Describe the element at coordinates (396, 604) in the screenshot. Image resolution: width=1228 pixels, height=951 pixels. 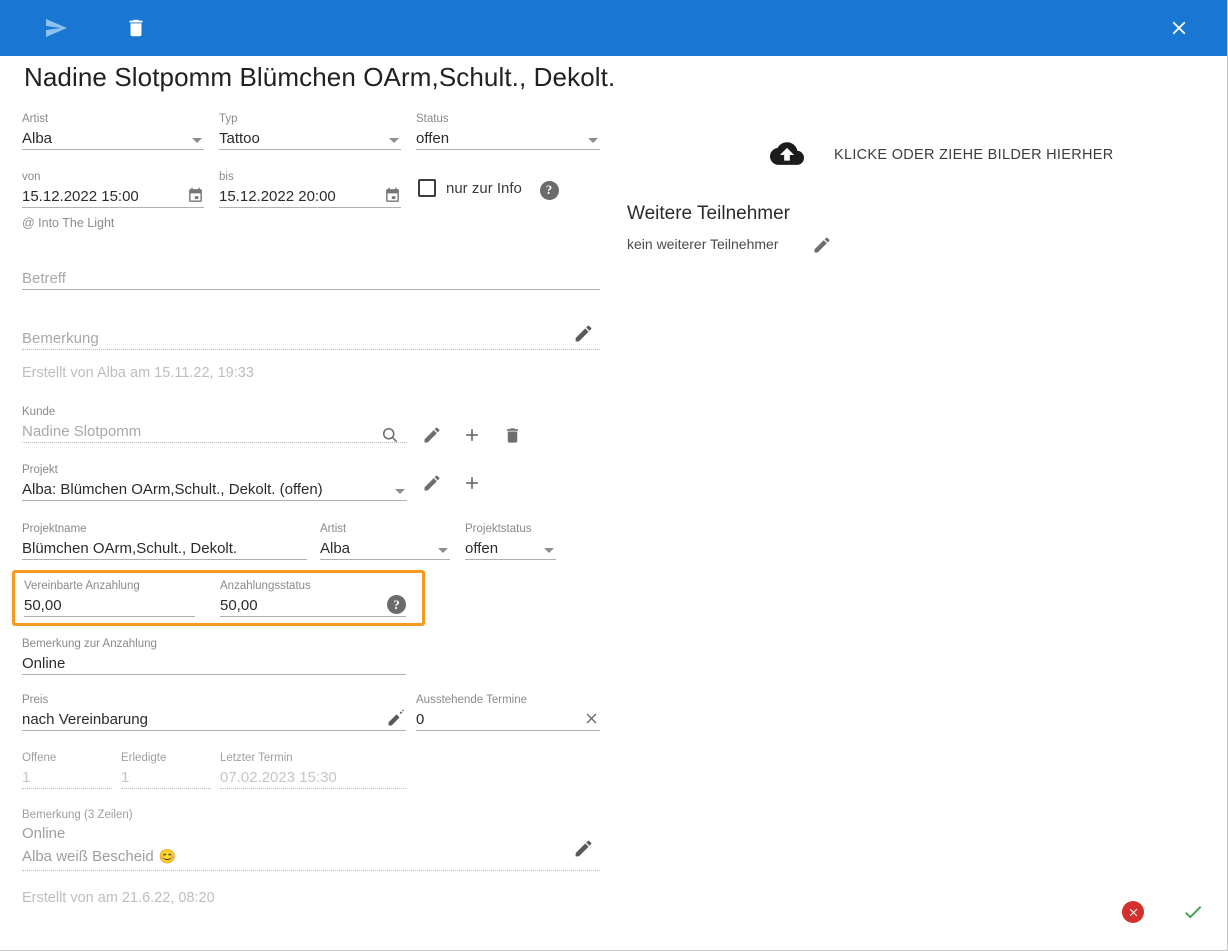
I see `anzahlungsstatus-help-icon: ?` at that location.